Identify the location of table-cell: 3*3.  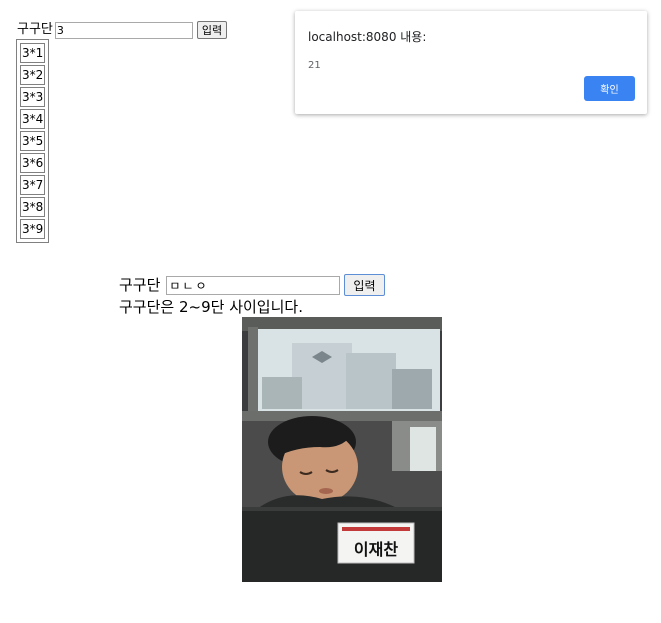
(33, 97).